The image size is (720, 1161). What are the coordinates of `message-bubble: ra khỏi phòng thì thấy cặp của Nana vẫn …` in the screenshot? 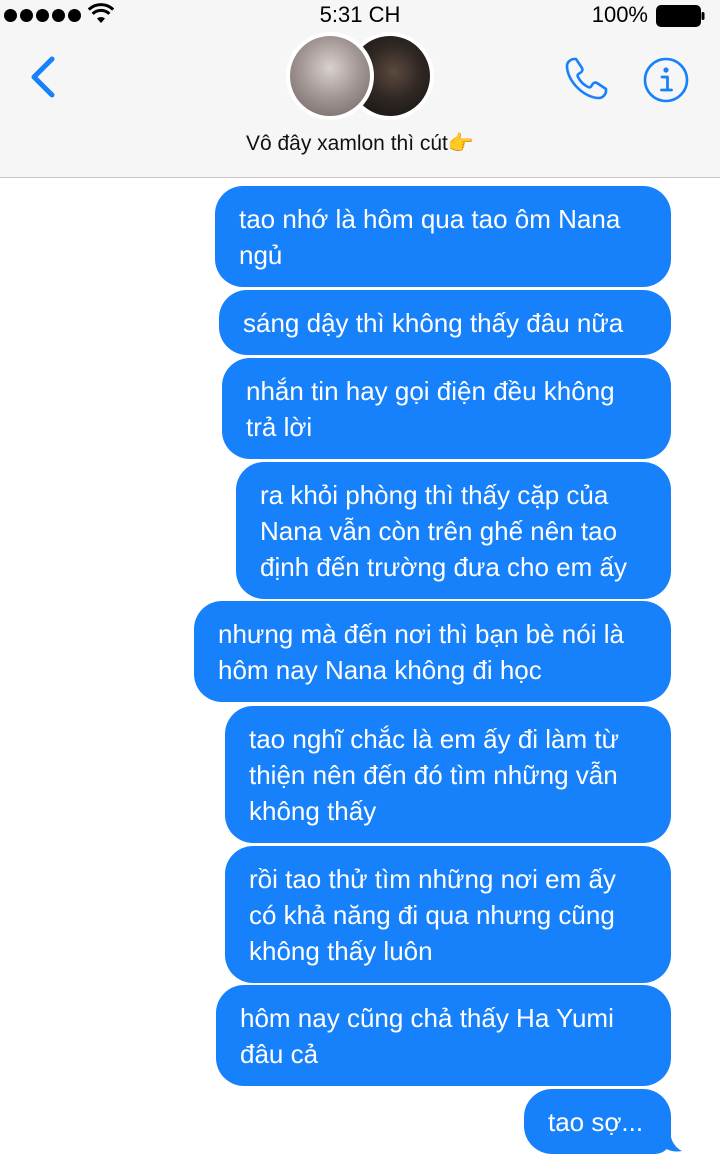 It's located at (453, 530).